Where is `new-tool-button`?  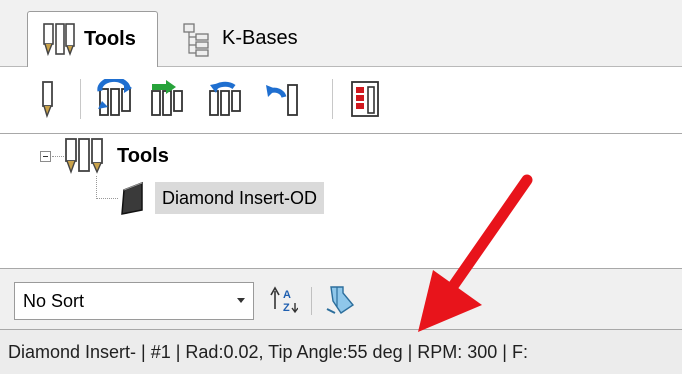 new-tool-button is located at coordinates (48, 99).